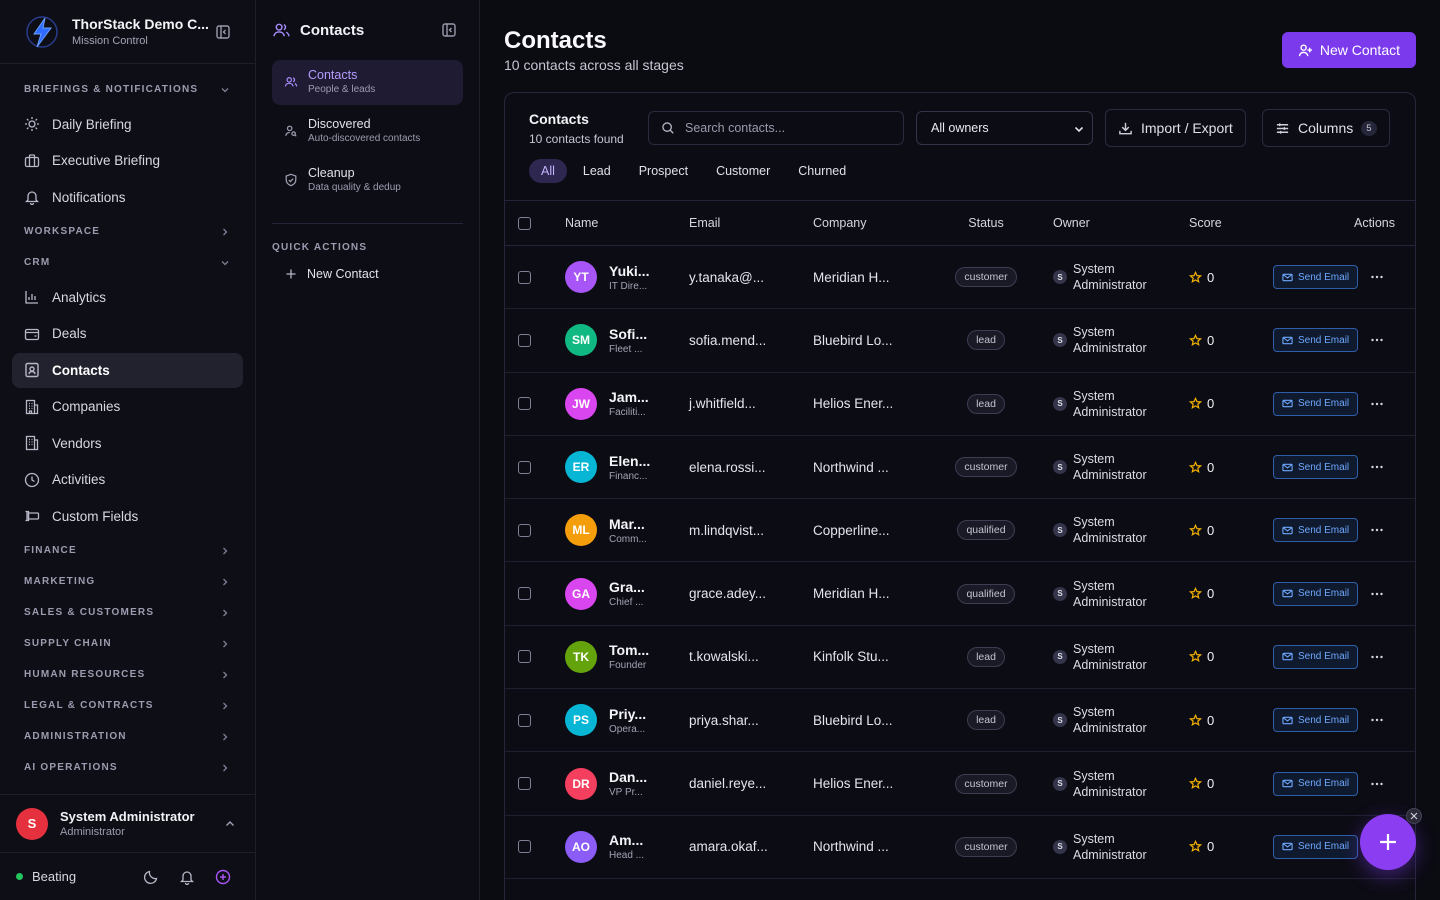 This screenshot has height=900, width=1440. I want to click on sidebar-item-contacts: Contacts, so click(127, 370).